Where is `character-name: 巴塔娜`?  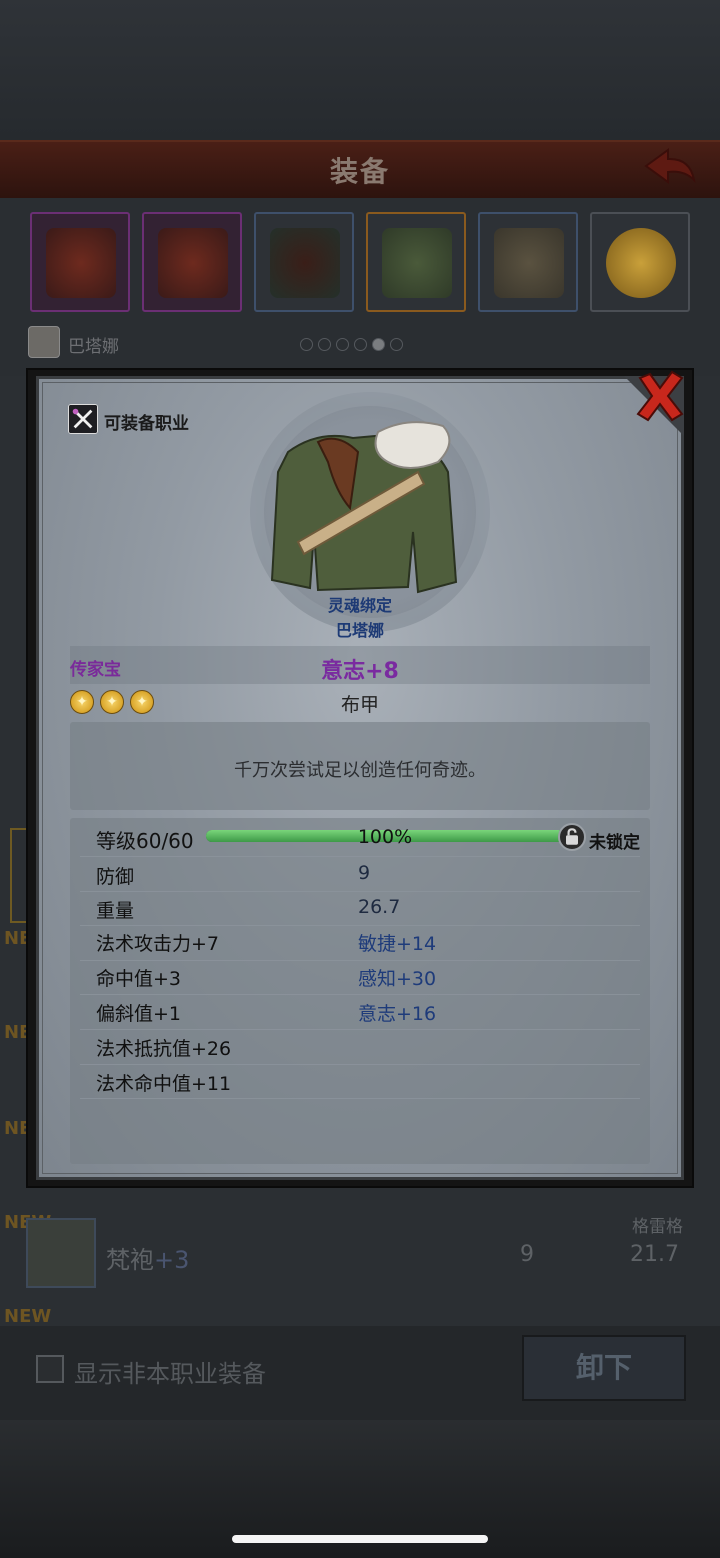 character-name: 巴塔娜 is located at coordinates (93, 347).